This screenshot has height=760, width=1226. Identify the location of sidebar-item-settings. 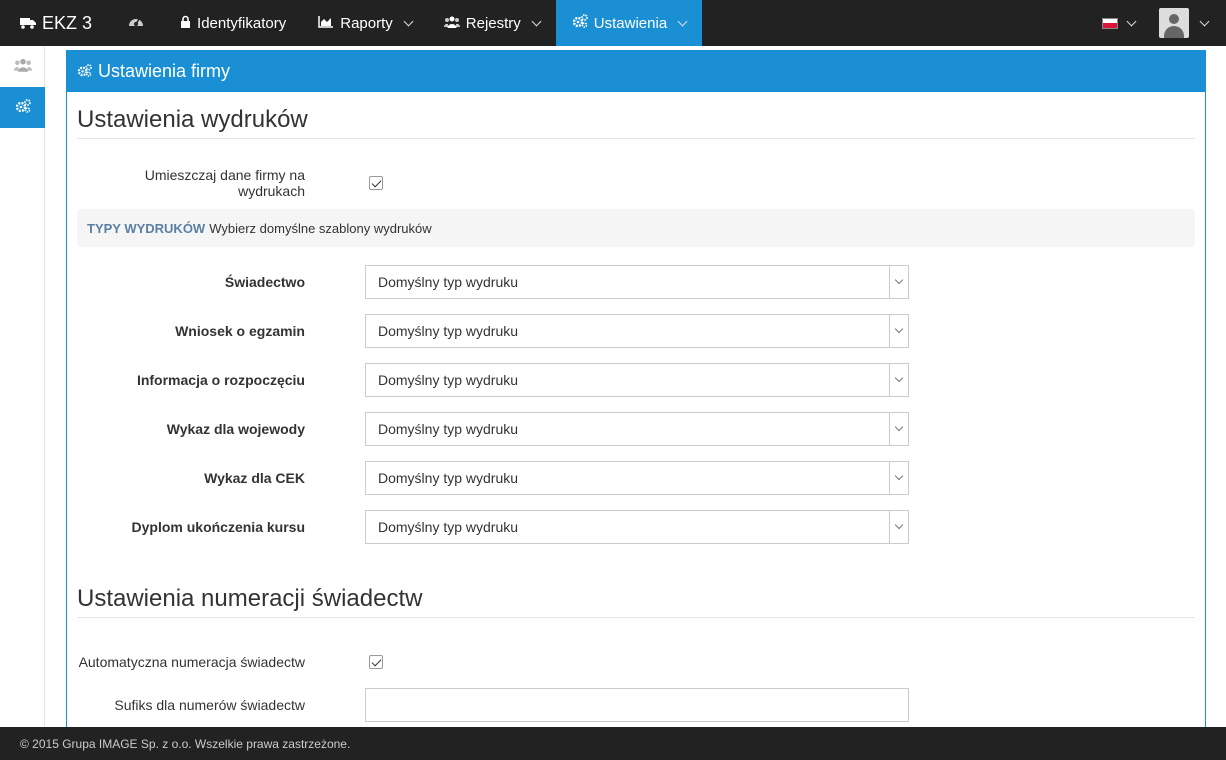
(22, 107).